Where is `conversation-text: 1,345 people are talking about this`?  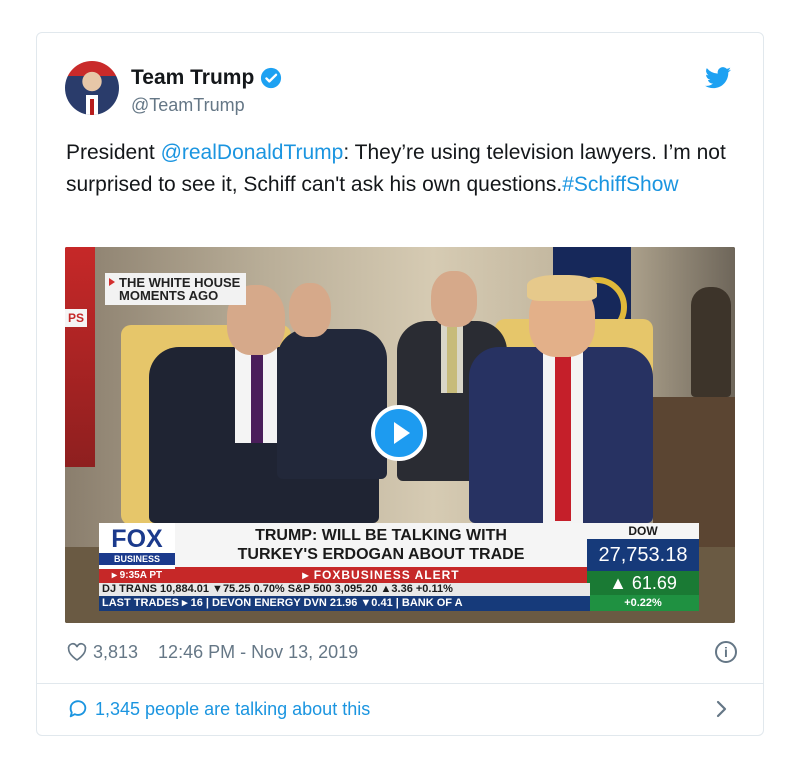
conversation-text: 1,345 people are talking about this is located at coordinates (232, 709).